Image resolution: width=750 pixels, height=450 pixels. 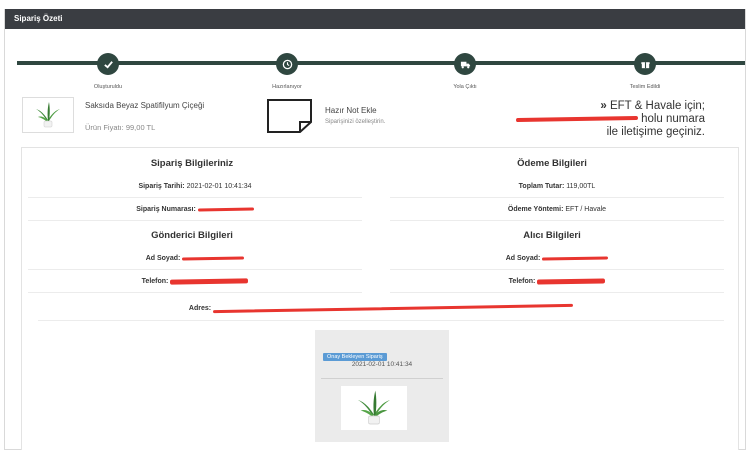 I want to click on payment-method-value: EFT / Havale, so click(x=586, y=209).